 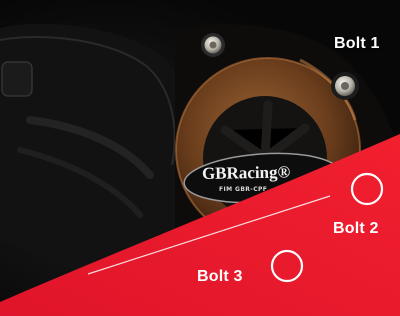 What do you see at coordinates (357, 43) in the screenshot?
I see `bolt-1-label: Bolt 1` at bounding box center [357, 43].